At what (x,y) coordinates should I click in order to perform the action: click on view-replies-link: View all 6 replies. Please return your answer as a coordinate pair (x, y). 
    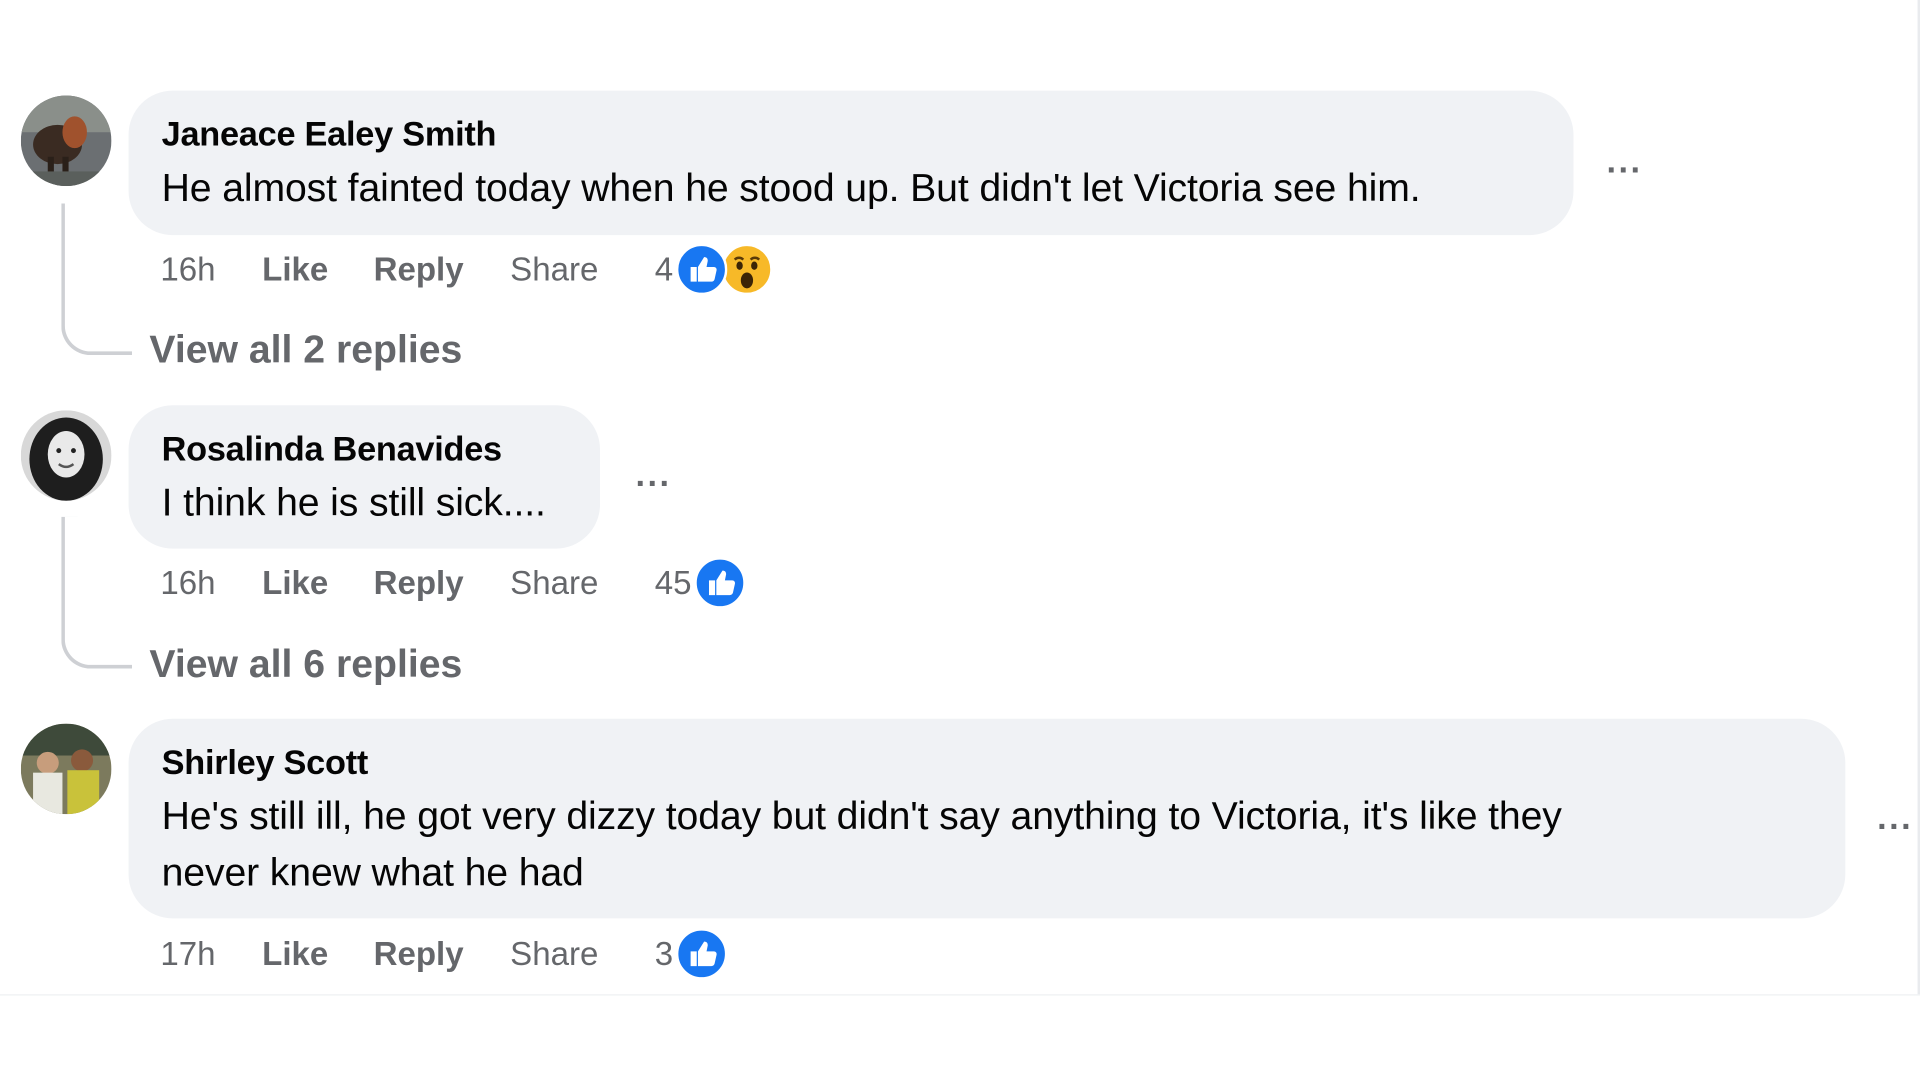
    Looking at the image, I should click on (305, 663).